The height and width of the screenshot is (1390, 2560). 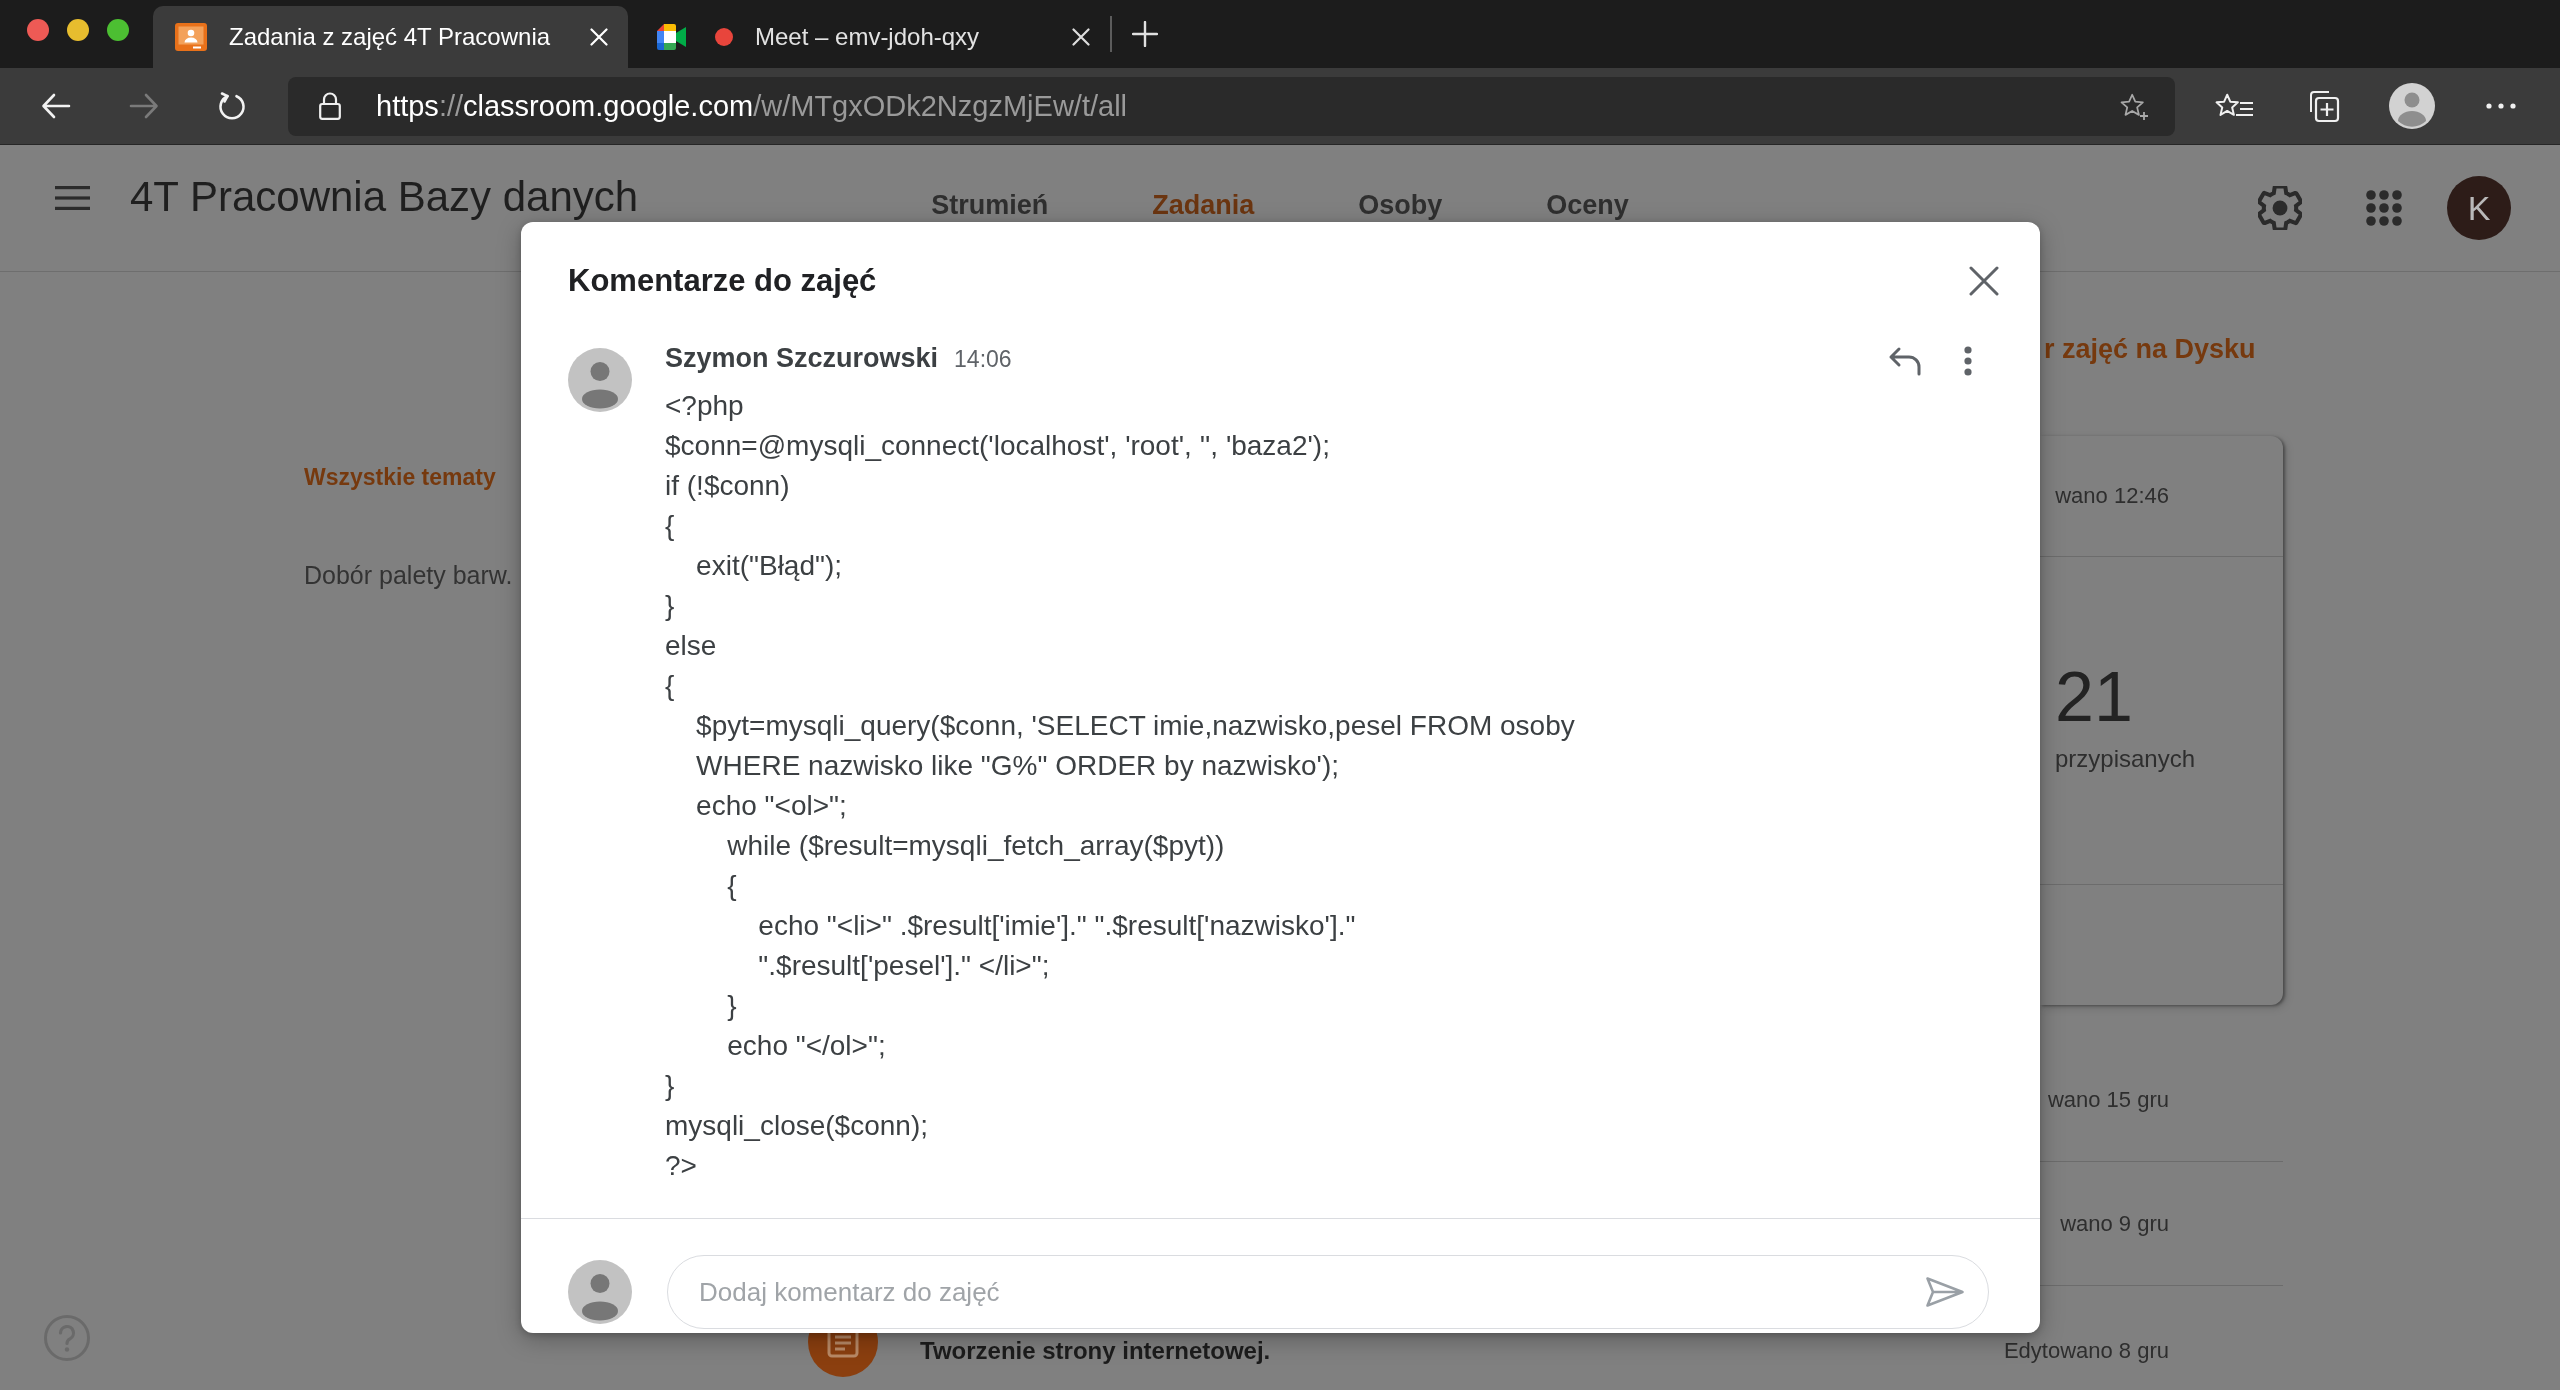 I want to click on author-name: Szymon Szczurowski, so click(x=802, y=358).